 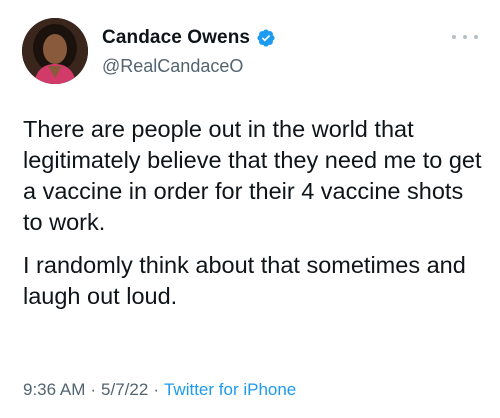 I want to click on display-name: Candace Owens, so click(x=176, y=38).